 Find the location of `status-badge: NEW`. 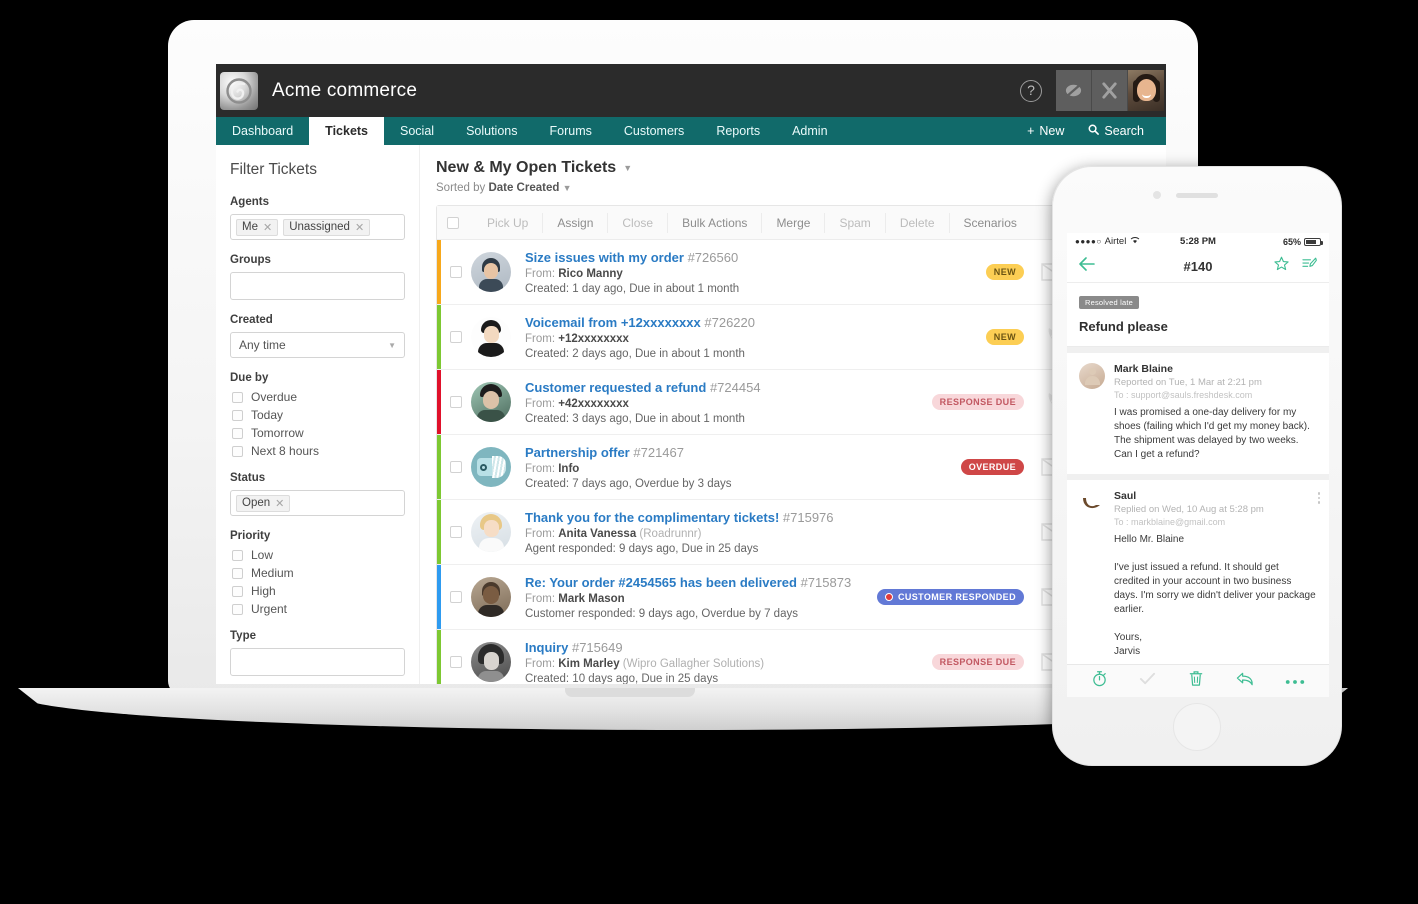

status-badge: NEW is located at coordinates (1004, 337).